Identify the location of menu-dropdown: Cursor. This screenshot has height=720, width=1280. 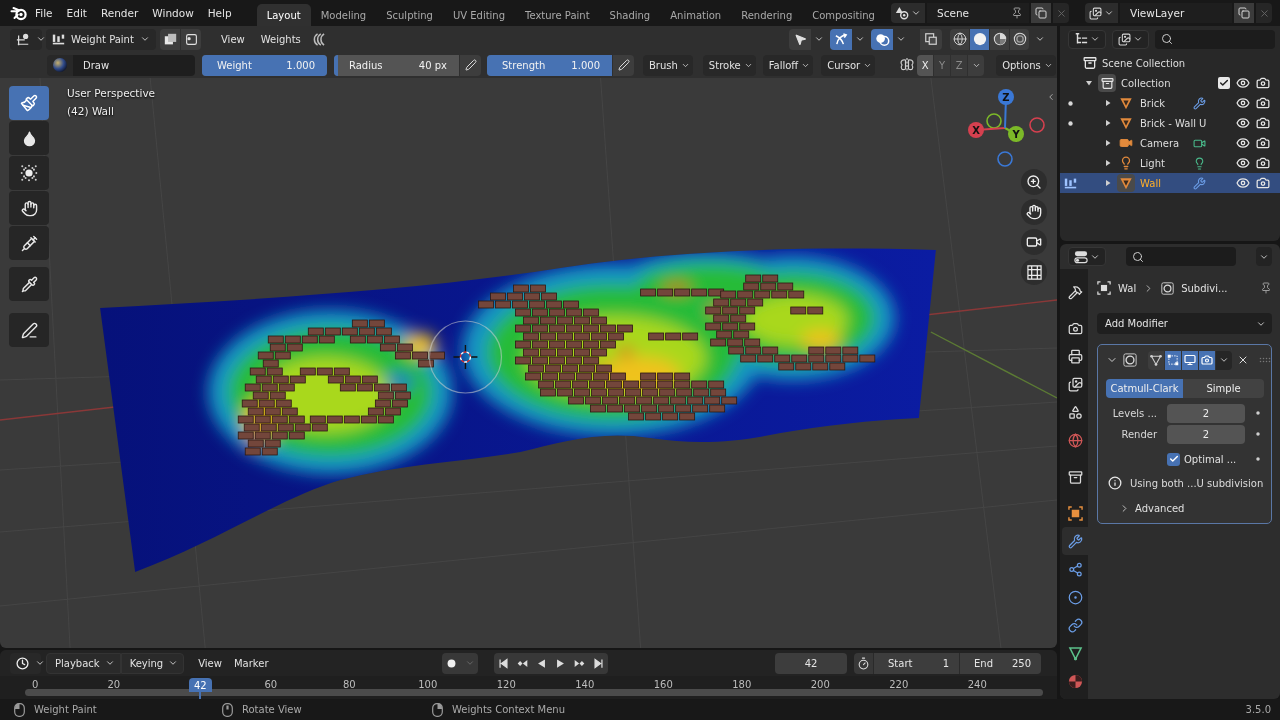
(848, 65).